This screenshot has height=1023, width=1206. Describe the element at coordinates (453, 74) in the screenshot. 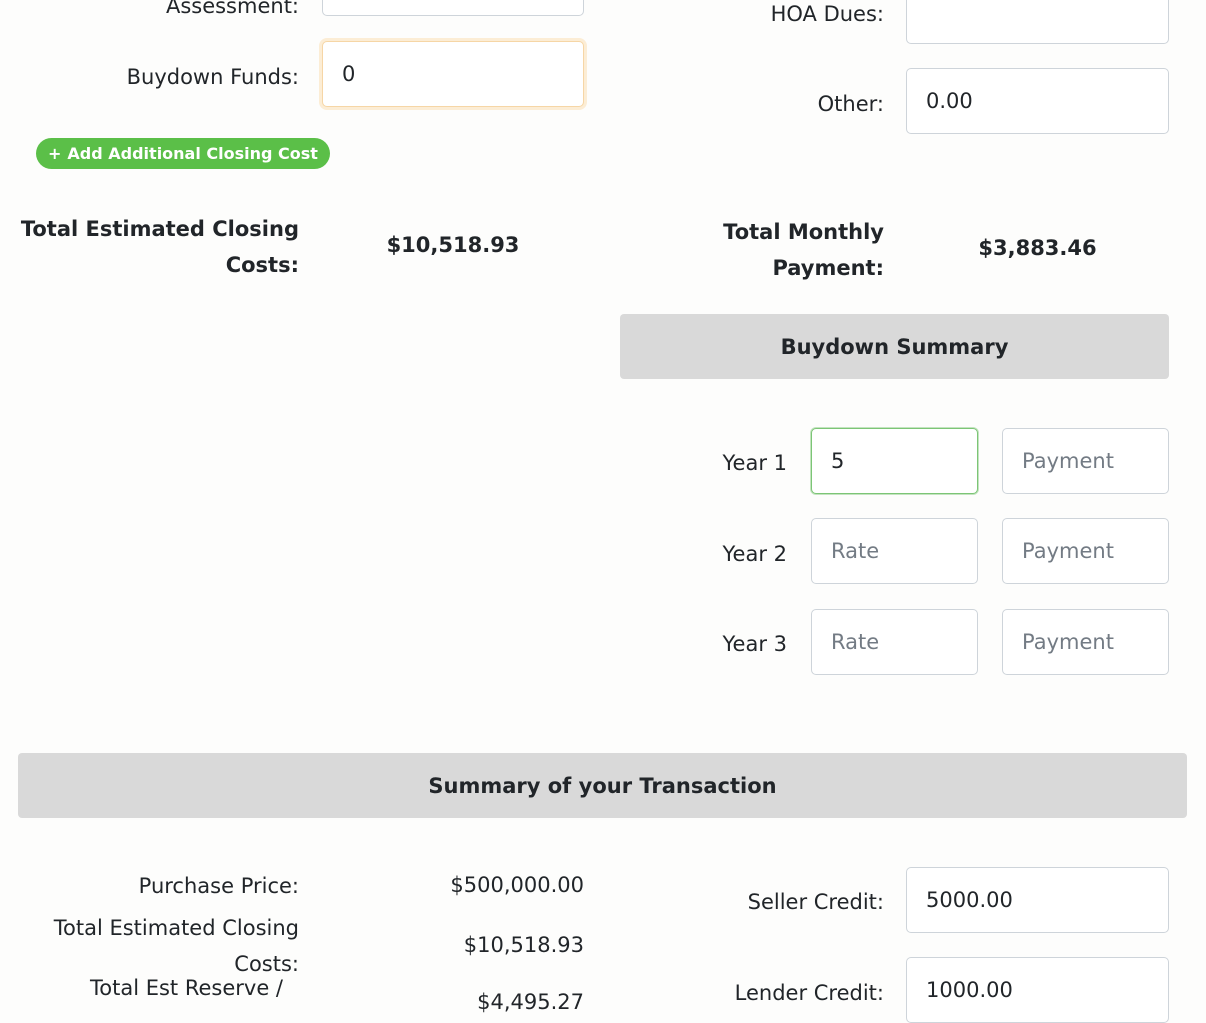

I see `buydown-funds-input` at that location.